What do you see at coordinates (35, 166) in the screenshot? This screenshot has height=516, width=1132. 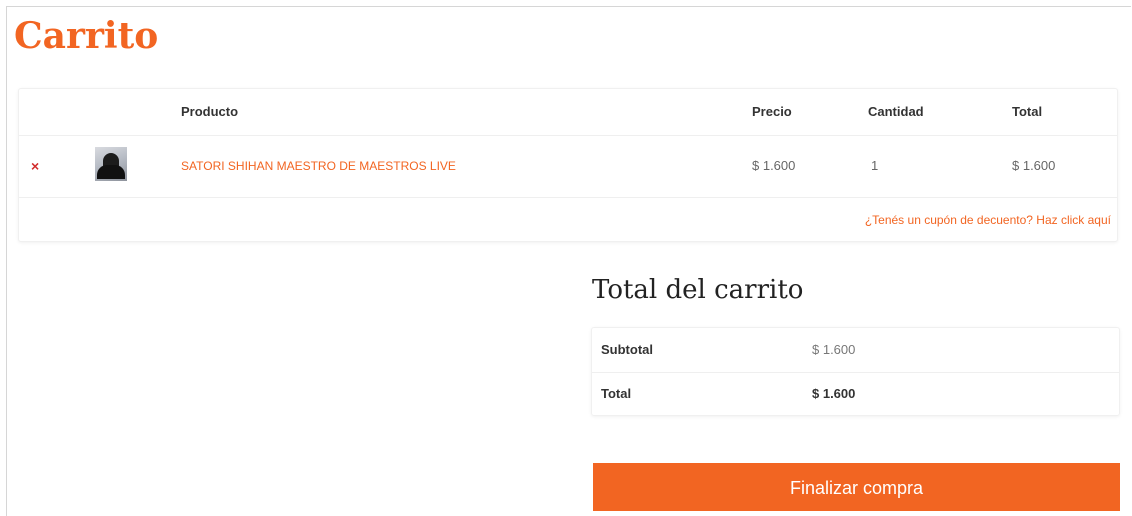 I see `remove-item-close-icon: ×` at bounding box center [35, 166].